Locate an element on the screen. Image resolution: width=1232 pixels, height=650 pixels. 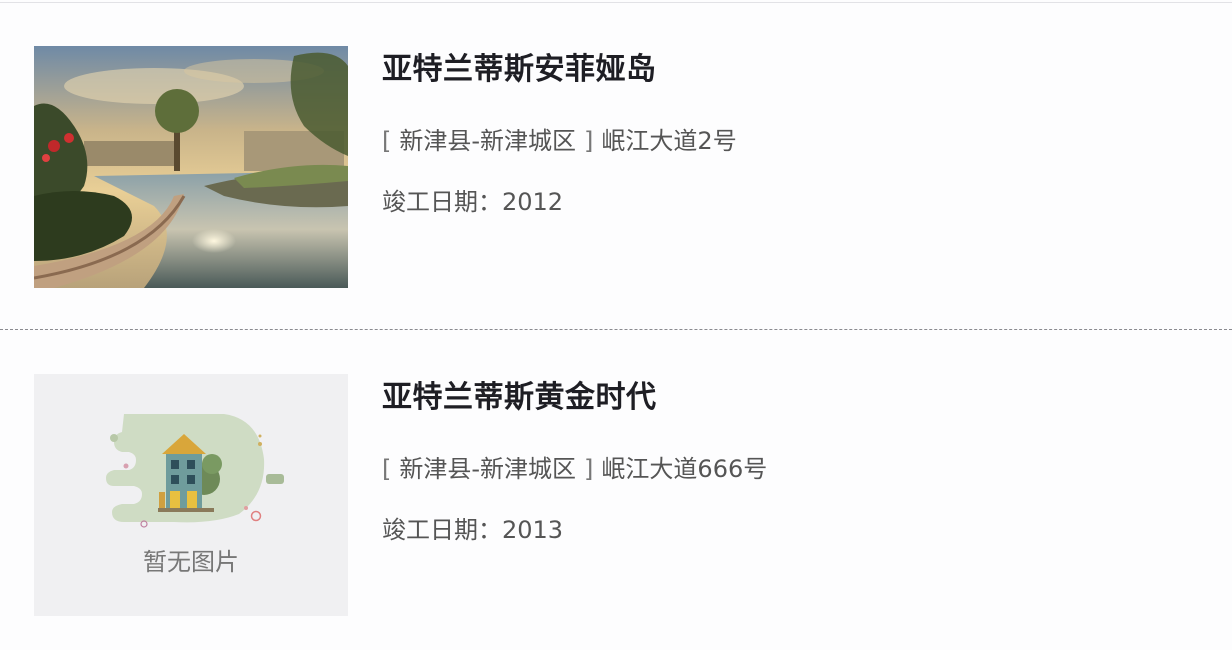
listing-title: 亚特兰蒂斯安菲娅岛 is located at coordinates (519, 66).